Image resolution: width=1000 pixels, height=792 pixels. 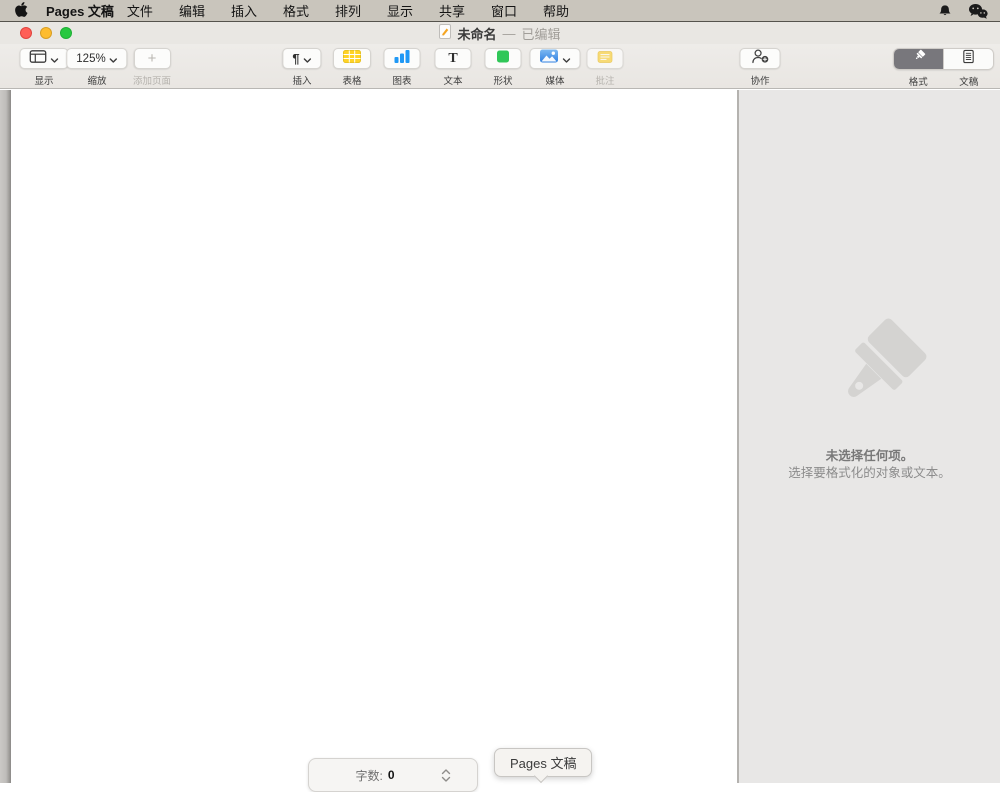 I want to click on view-button, so click(x=44, y=58).